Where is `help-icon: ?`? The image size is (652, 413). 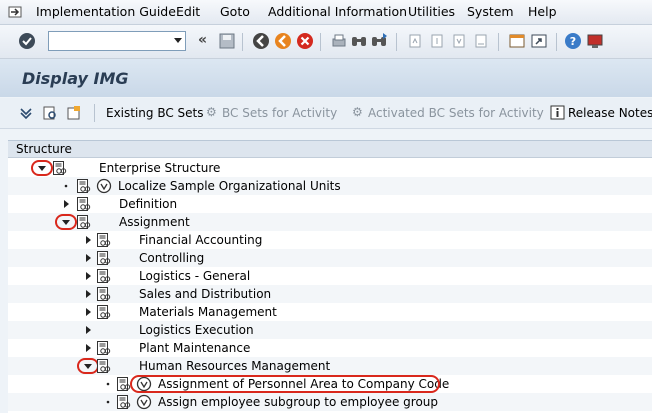 help-icon: ? is located at coordinates (573, 41).